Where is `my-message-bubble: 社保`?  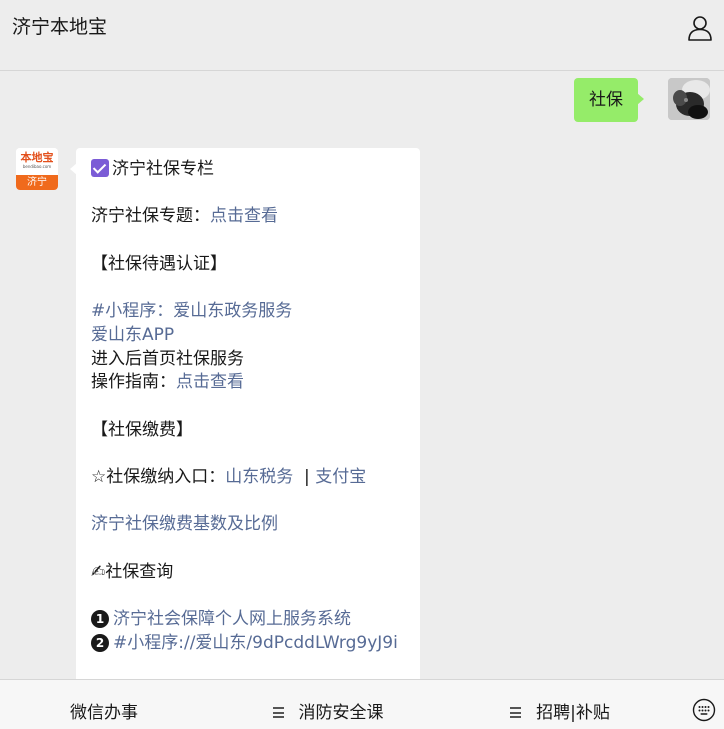
my-message-bubble: 社保 is located at coordinates (609, 100).